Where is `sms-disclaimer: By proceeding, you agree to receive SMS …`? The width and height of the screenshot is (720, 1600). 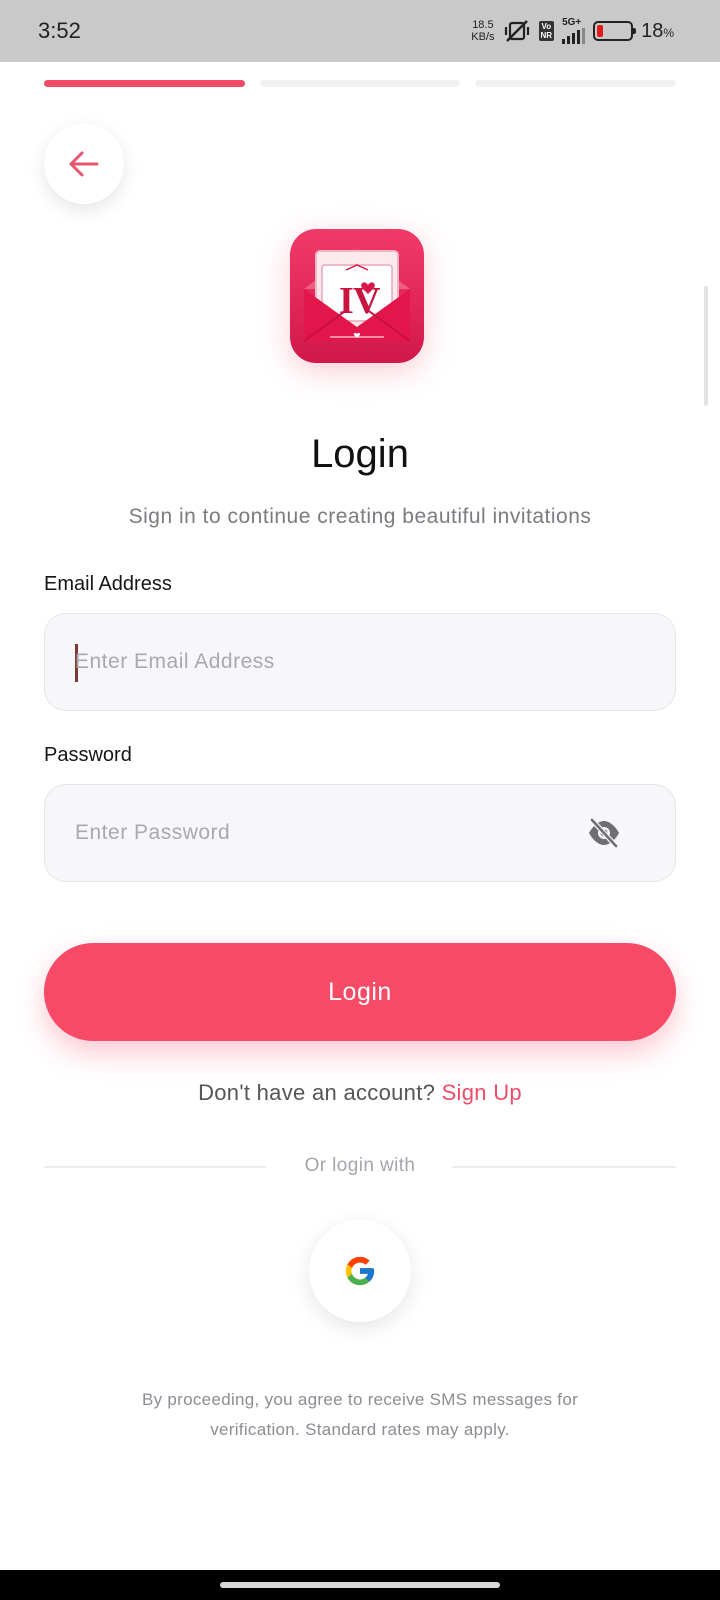
sms-disclaimer: By proceeding, you agree to receive SMS … is located at coordinates (360, 1414).